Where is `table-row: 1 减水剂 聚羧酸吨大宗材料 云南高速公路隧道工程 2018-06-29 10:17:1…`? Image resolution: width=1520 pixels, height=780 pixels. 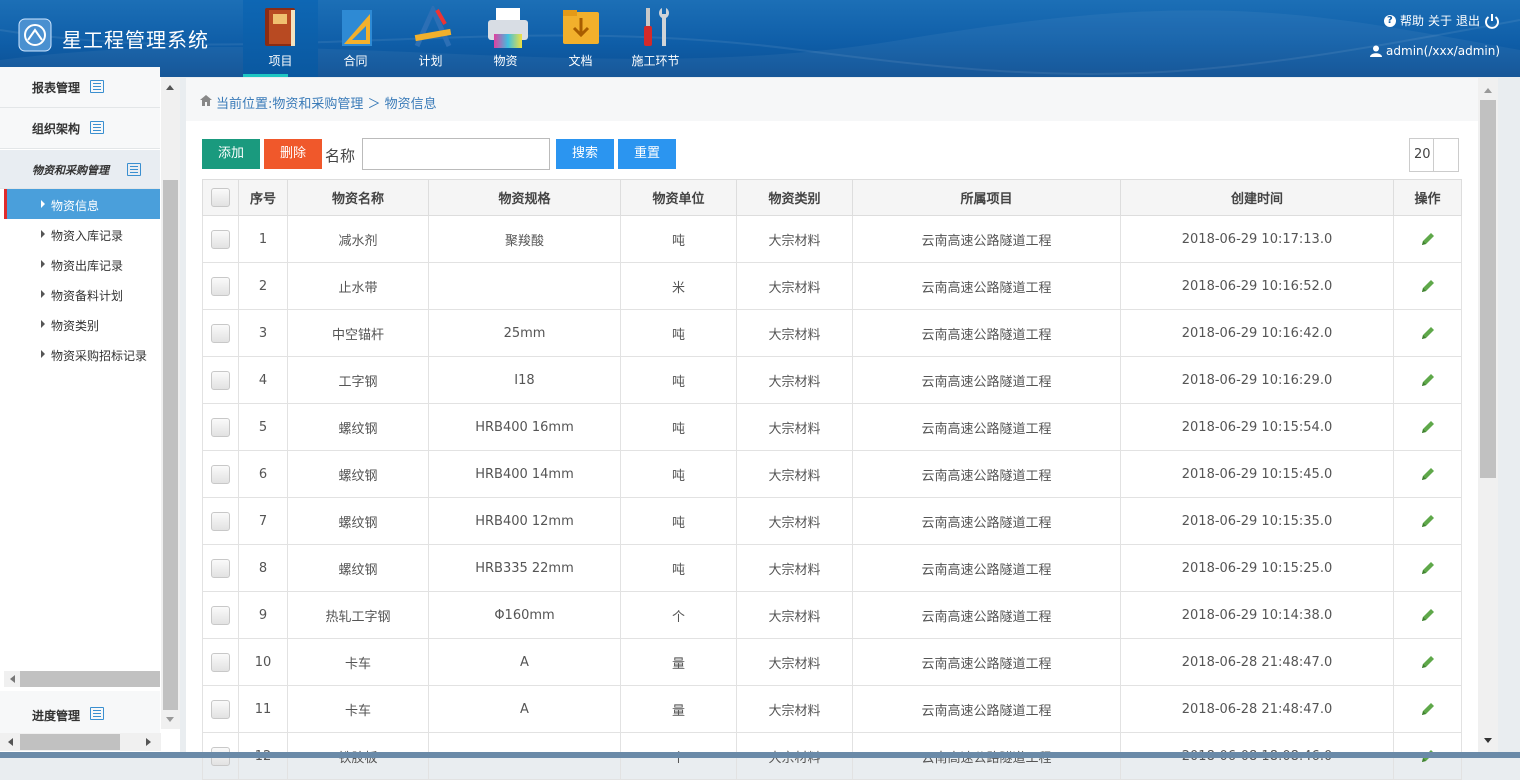
table-row: 1 减水剂 聚羧酸吨大宗材料 云南高速公路隧道工程 2018-06-29 10:17:1… is located at coordinates (832, 239).